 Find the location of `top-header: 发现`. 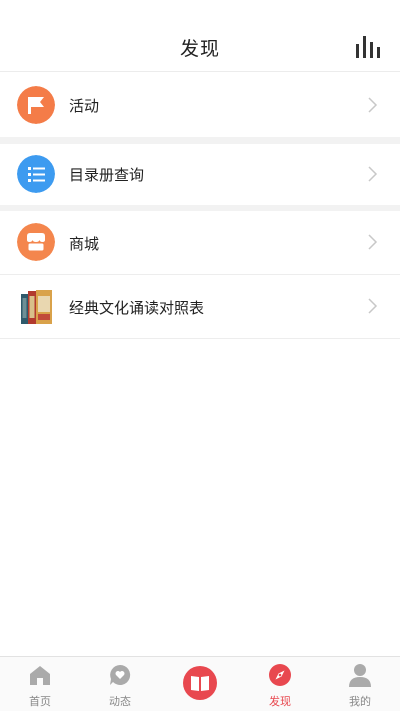

top-header: 发现 is located at coordinates (200, 36).